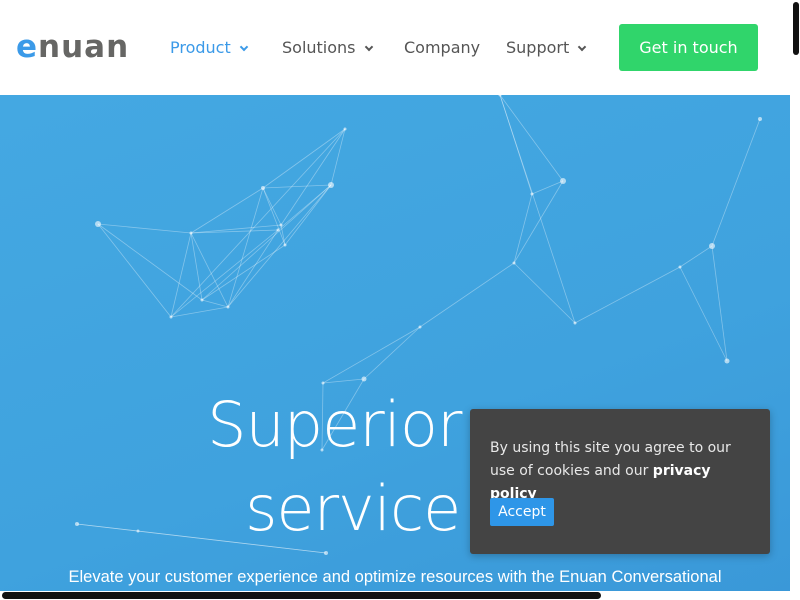 The image size is (800, 600). I want to click on nav-item-company: Company, so click(442, 48).